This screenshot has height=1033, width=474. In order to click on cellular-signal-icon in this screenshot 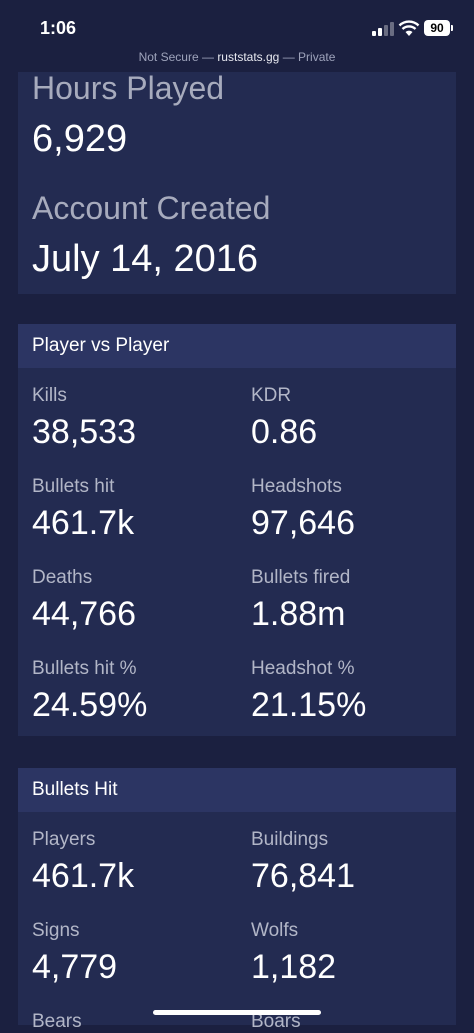, I will do `click(383, 29)`.